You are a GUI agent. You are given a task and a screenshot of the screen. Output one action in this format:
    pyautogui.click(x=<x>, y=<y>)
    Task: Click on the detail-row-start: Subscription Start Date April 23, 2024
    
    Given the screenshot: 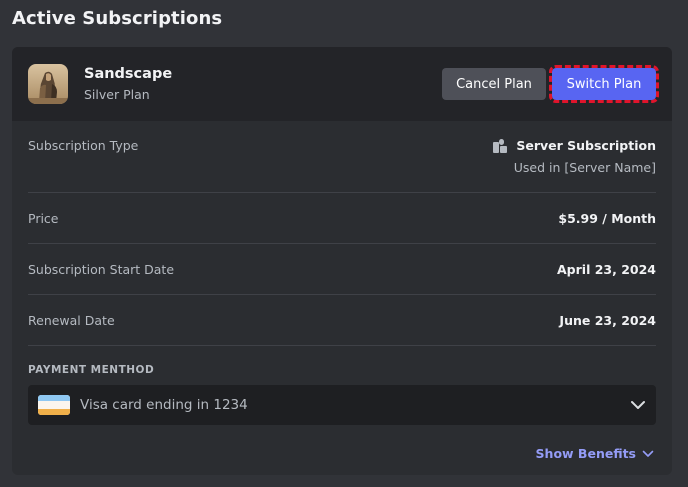 What is the action you would take?
    pyautogui.click(x=342, y=269)
    